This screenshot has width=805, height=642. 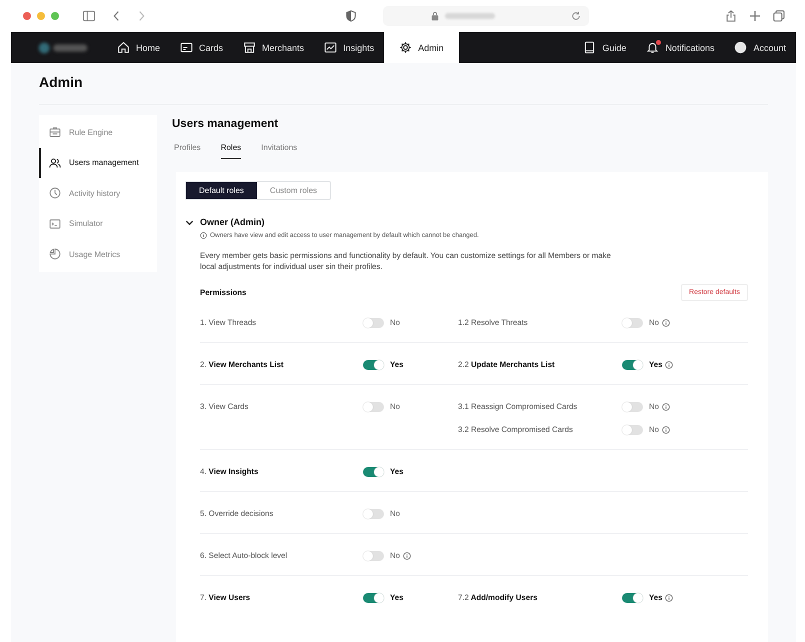 I want to click on chevron-icon, so click(x=189, y=222).